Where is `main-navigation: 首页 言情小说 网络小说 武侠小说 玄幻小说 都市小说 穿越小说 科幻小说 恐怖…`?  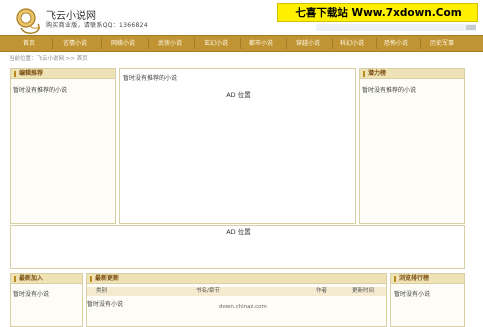
main-navigation: 首页 言情小说 网络小说 武侠小说 玄幻小说 都市小说 穿越小说 科幻小说 恐怖… is located at coordinates (241, 43).